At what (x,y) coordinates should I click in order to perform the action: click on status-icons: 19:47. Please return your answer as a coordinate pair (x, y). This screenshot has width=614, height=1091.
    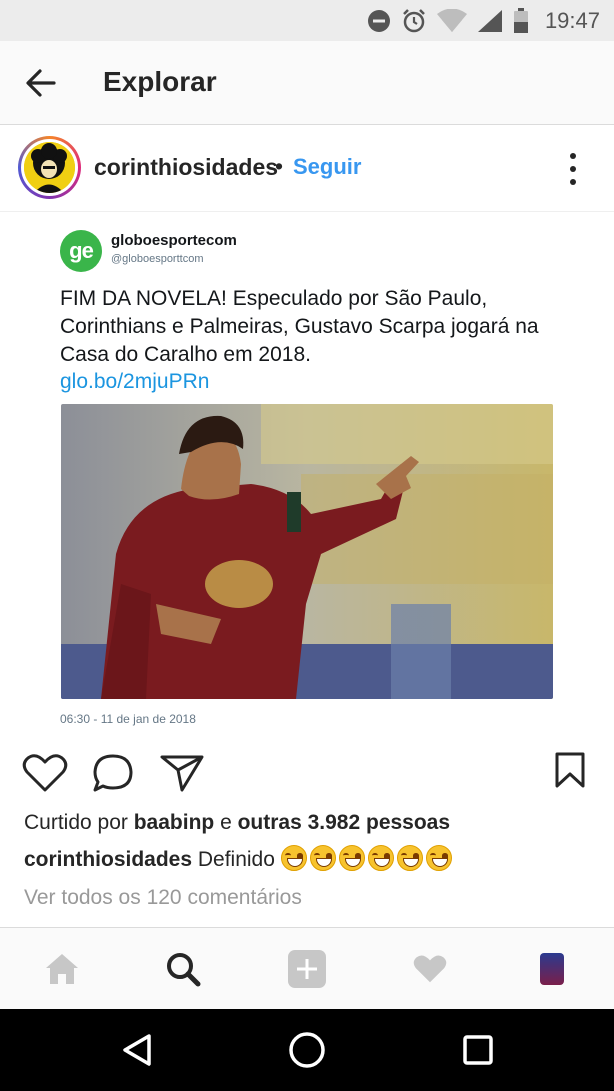
    Looking at the image, I should click on (483, 20).